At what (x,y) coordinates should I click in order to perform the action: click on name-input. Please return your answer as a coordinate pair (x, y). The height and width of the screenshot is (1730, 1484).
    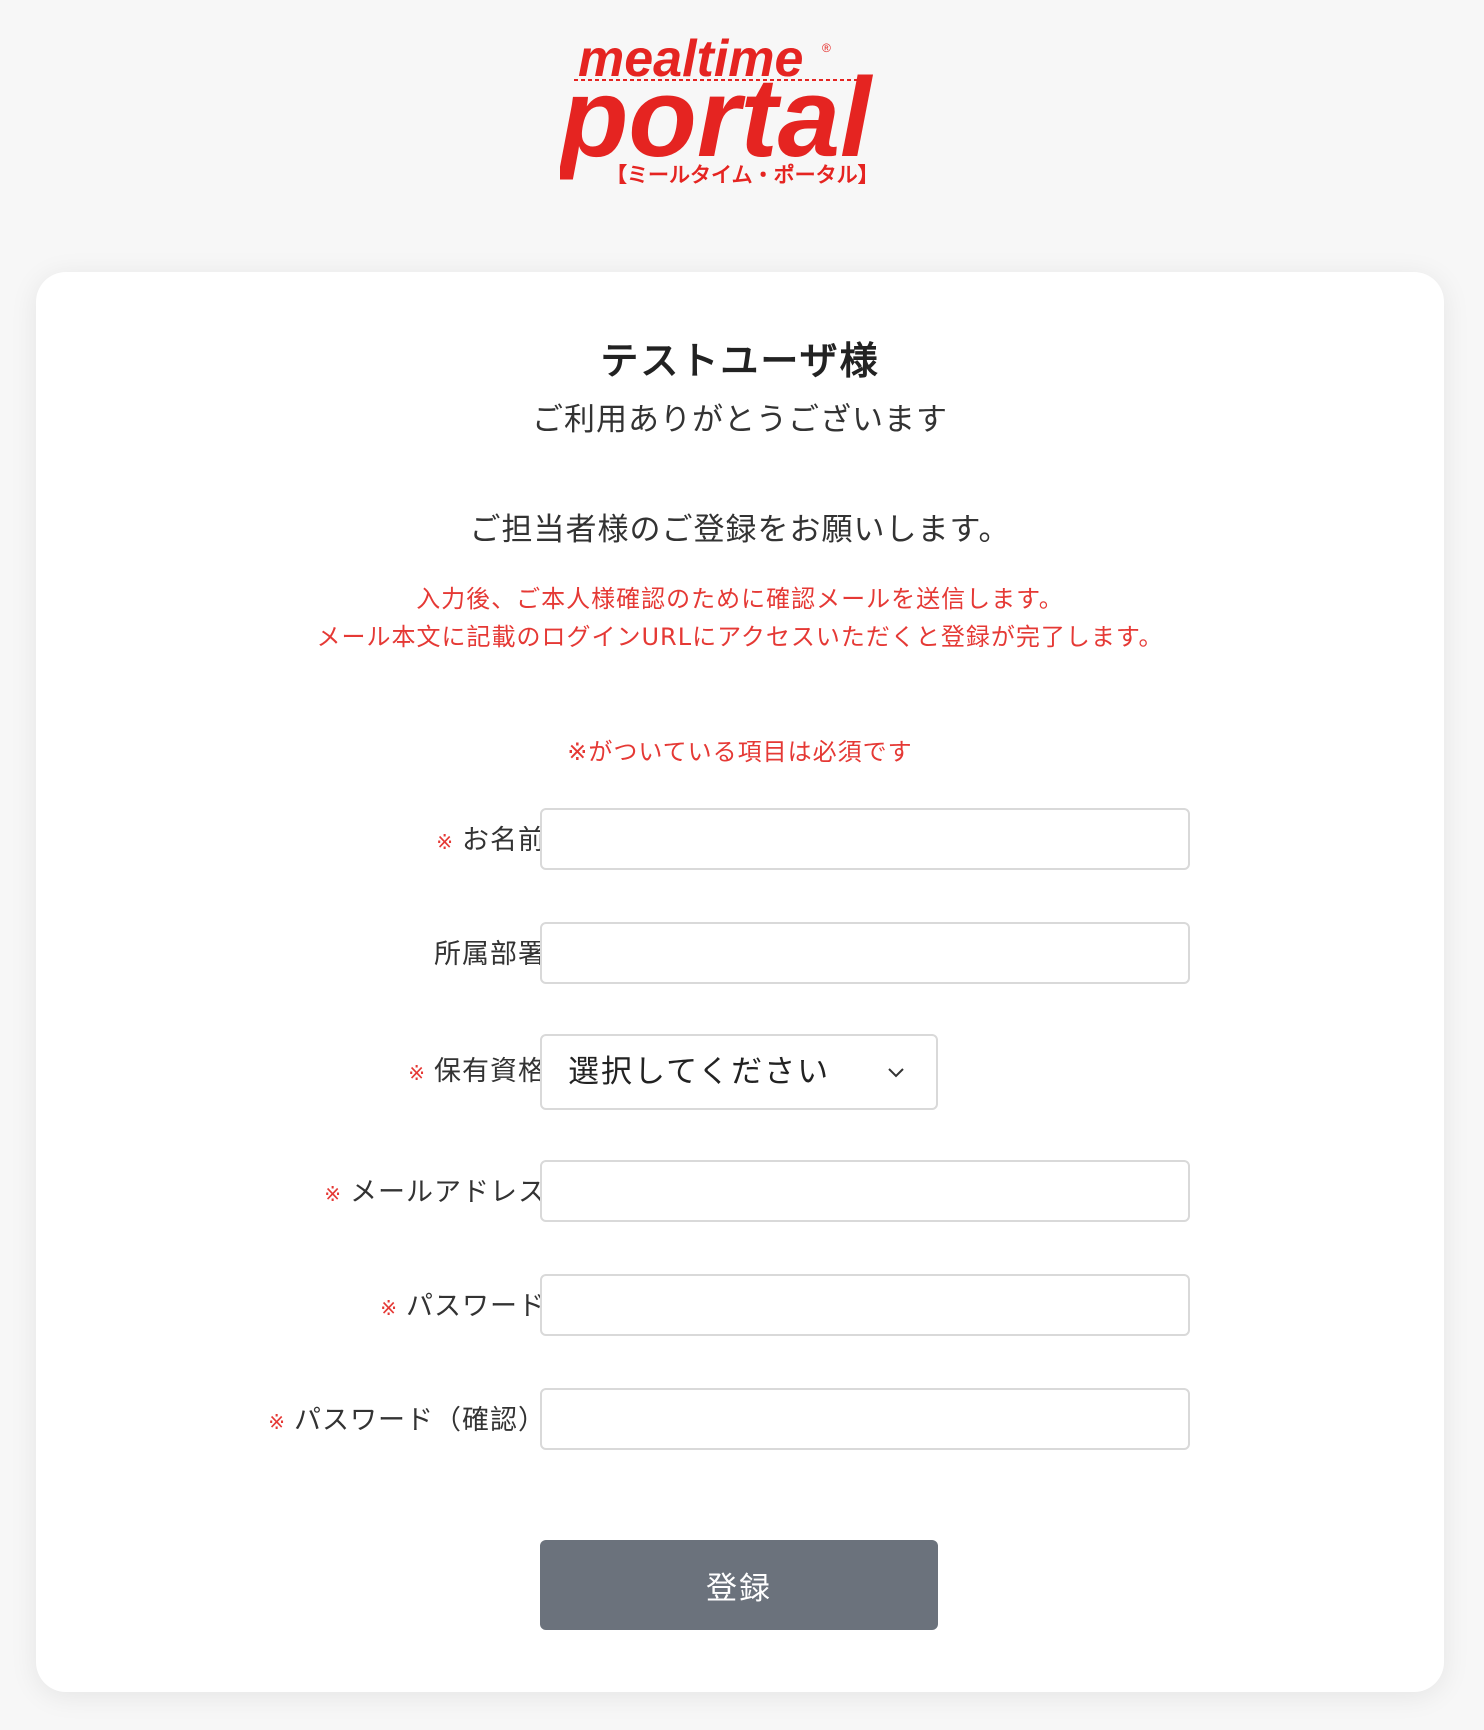
    Looking at the image, I should click on (865, 839).